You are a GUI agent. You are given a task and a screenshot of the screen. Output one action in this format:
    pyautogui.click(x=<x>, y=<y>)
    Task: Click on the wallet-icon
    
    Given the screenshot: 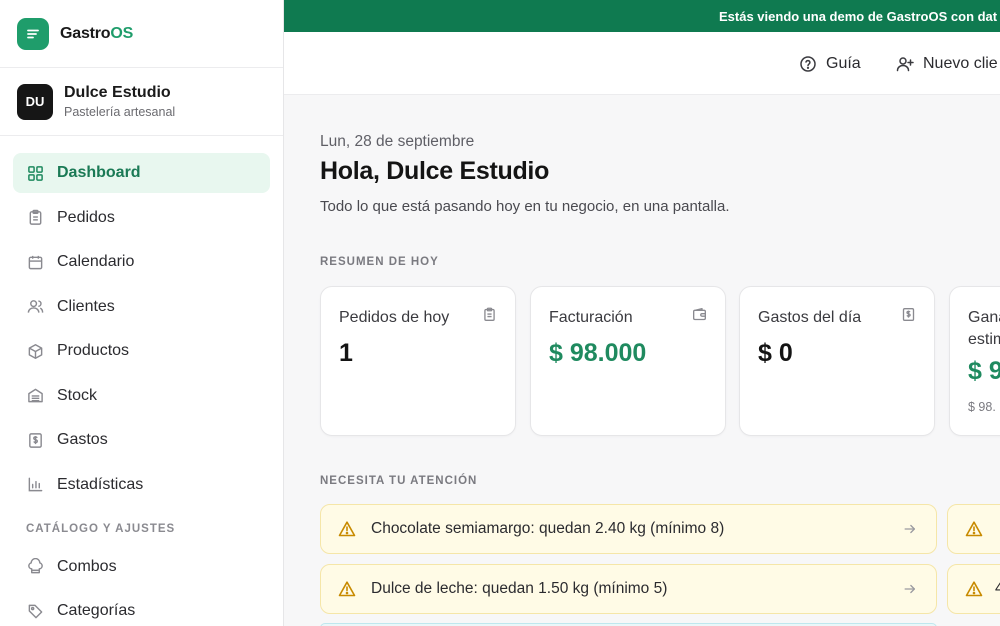 What is the action you would take?
    pyautogui.click(x=699, y=314)
    